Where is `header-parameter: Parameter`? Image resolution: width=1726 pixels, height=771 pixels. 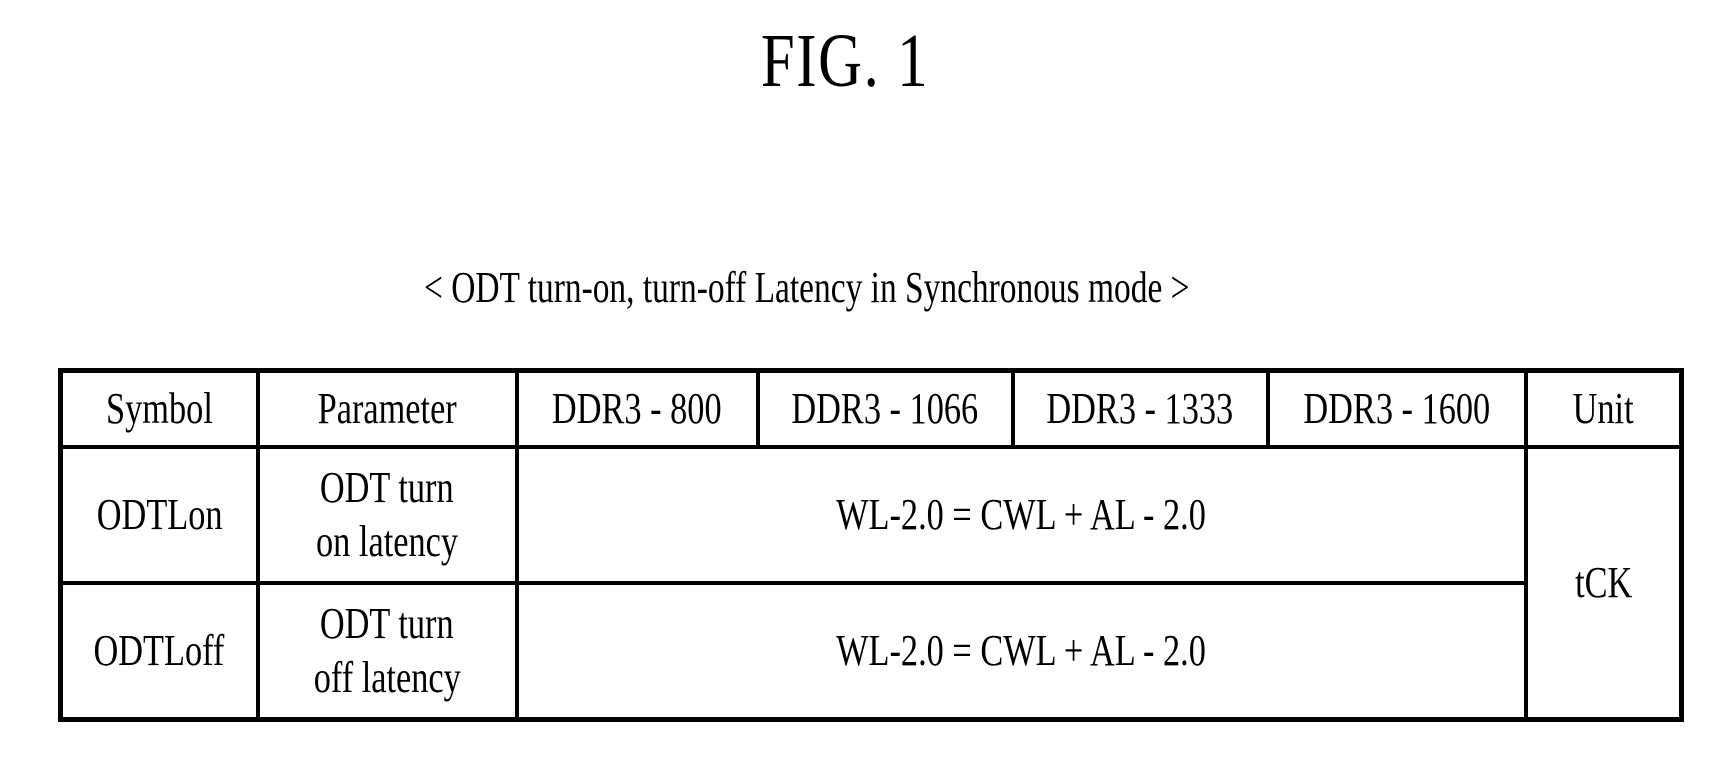 header-parameter: Parameter is located at coordinates (387, 408).